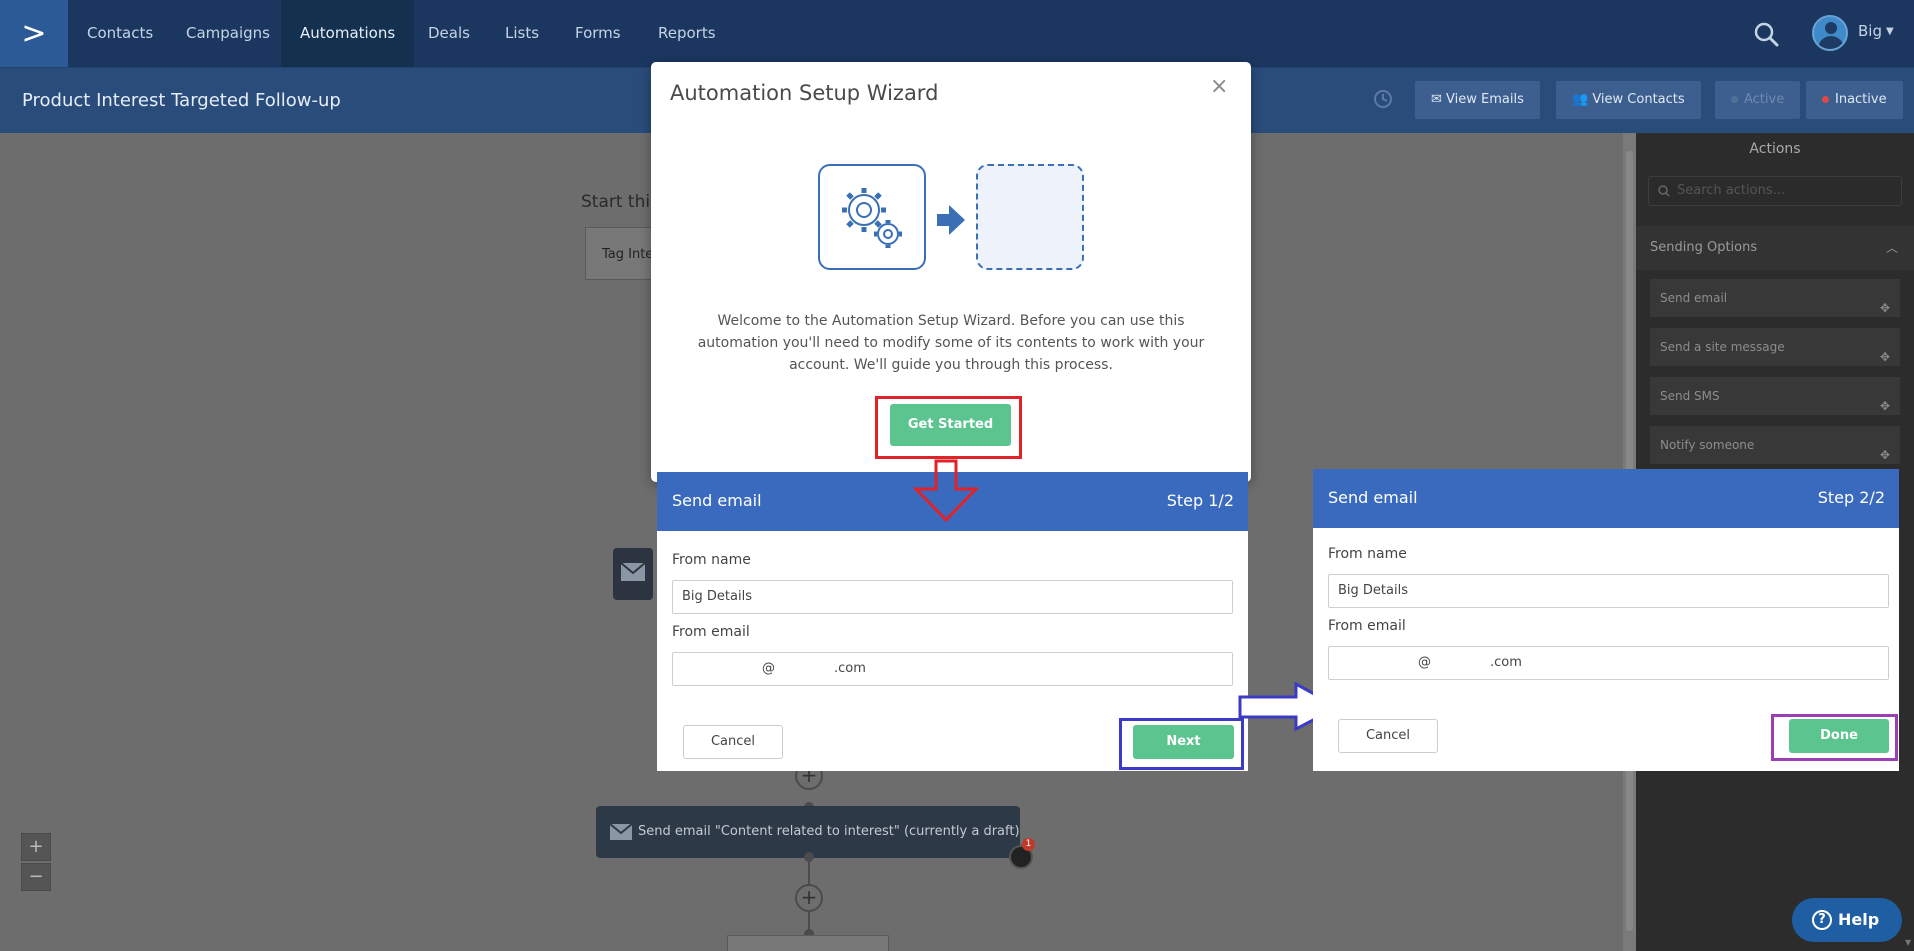 The height and width of the screenshot is (951, 1914). I want to click on annotation-box-red, so click(948, 427).